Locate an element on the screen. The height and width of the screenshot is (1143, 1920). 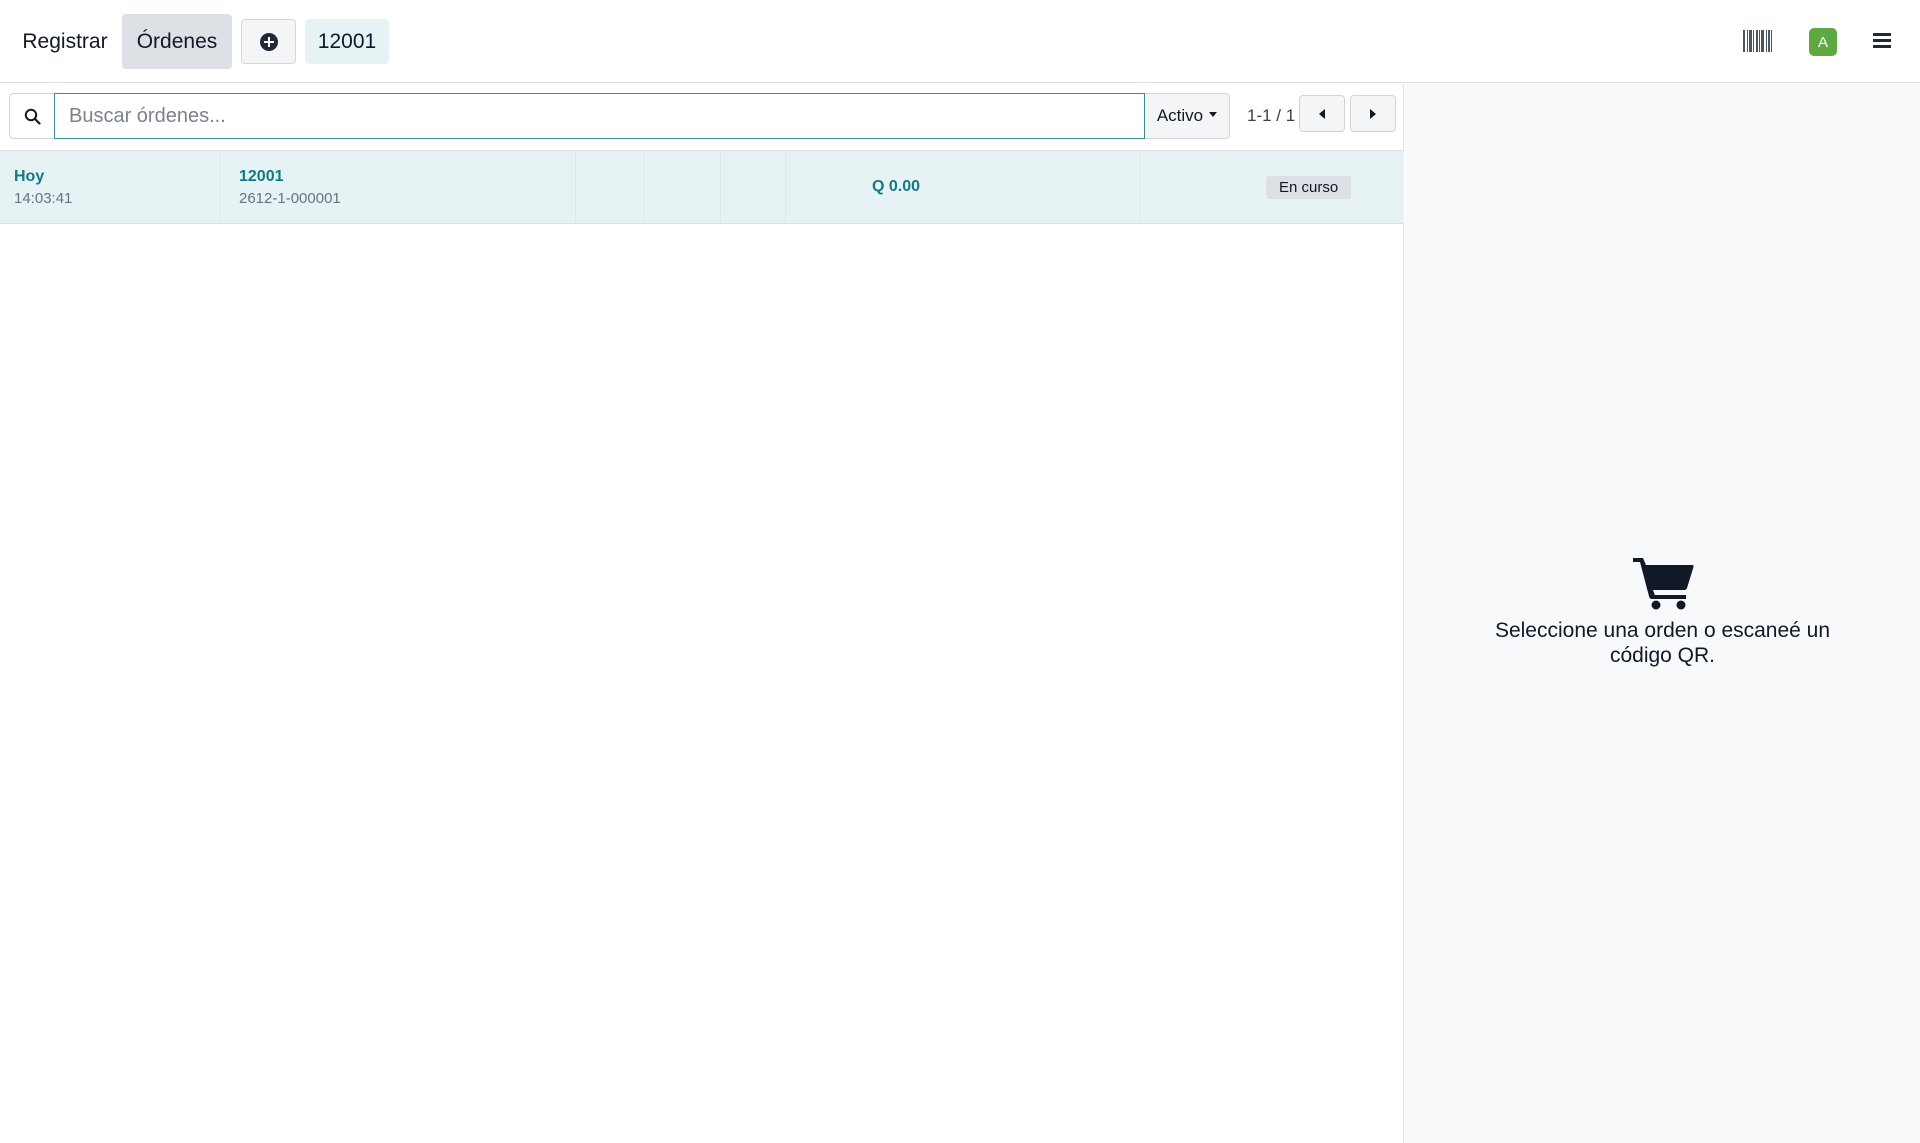
barcode-icon is located at coordinates (1757, 41).